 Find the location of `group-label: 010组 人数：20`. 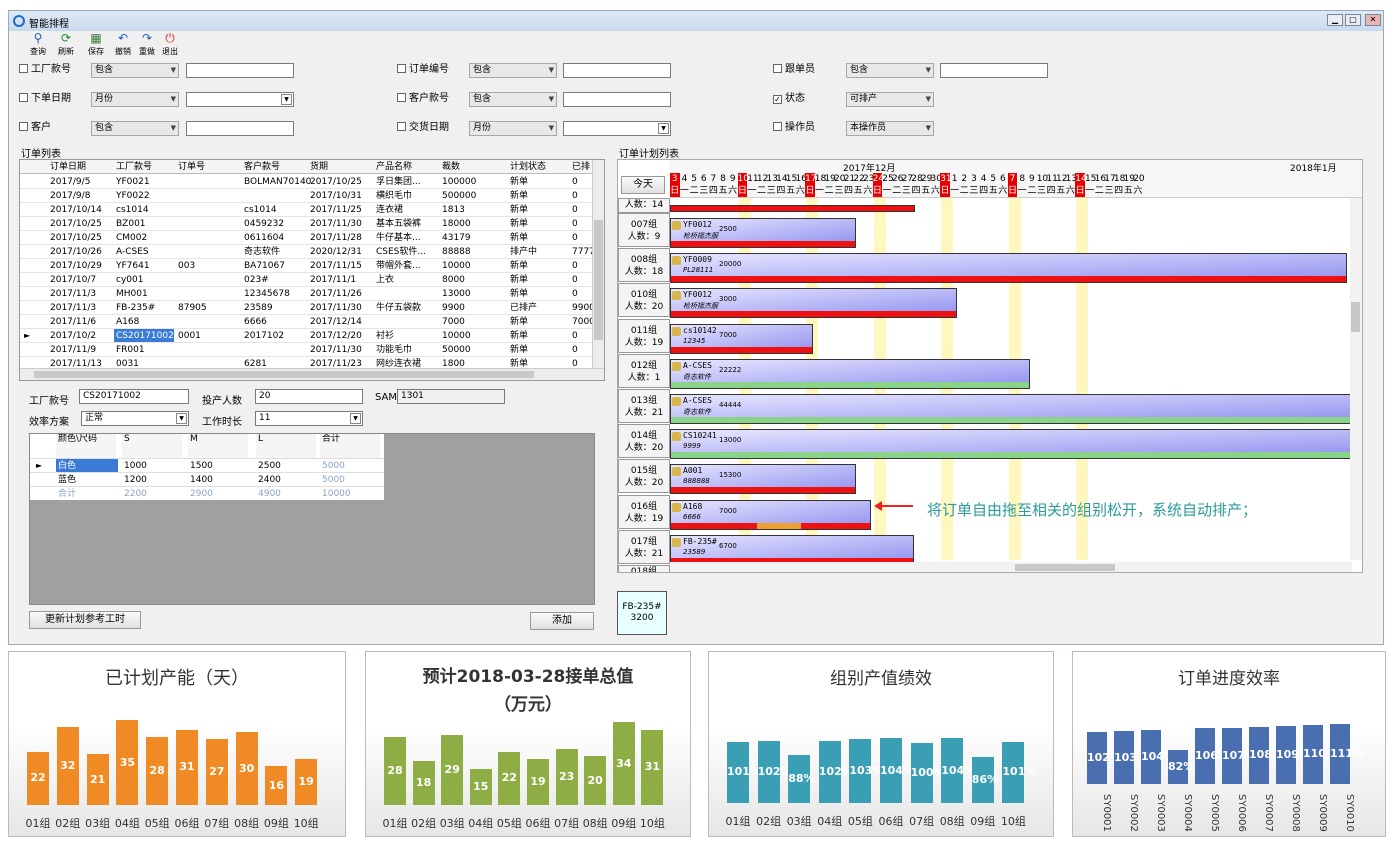

group-label: 010组 人数：20 is located at coordinates (644, 300).